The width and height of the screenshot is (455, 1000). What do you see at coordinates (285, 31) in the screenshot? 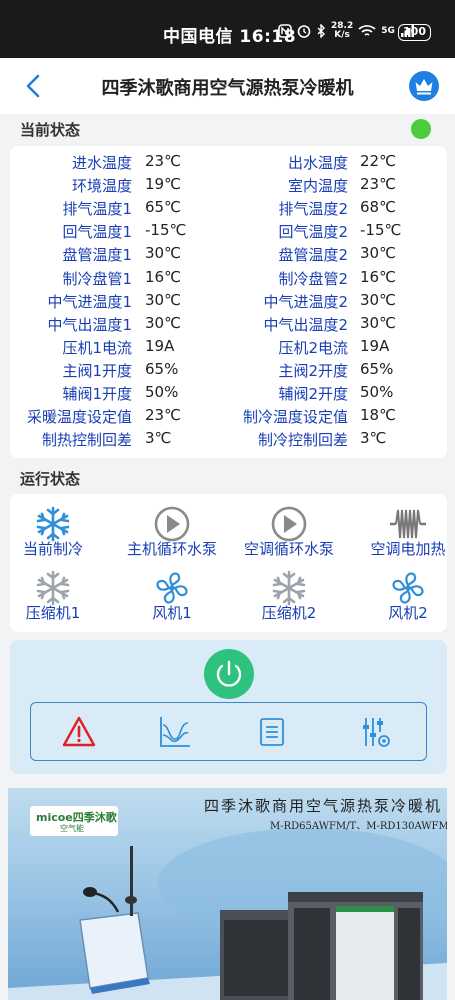
I see `nfc-icon` at bounding box center [285, 31].